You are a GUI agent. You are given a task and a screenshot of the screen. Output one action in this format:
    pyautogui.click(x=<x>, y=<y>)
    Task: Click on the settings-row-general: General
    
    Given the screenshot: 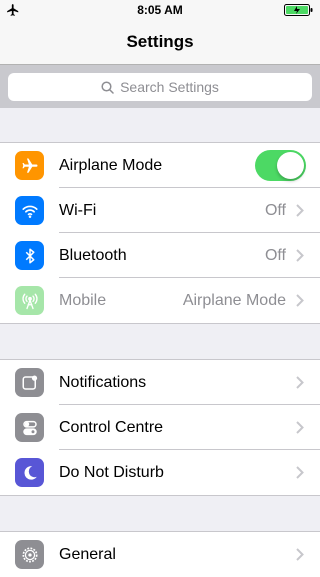 What is the action you would take?
    pyautogui.click(x=160, y=554)
    